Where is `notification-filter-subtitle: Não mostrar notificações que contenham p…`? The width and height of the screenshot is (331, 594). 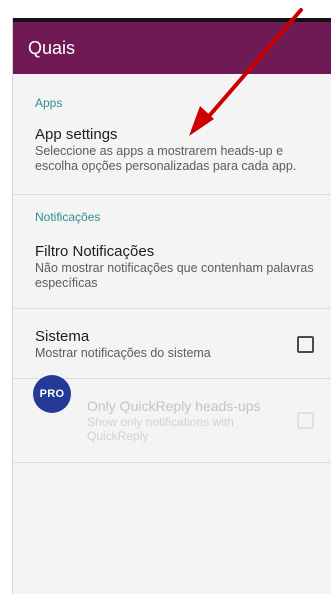 notification-filter-subtitle: Não mostrar notificações que contenham p… is located at coordinates (174, 275).